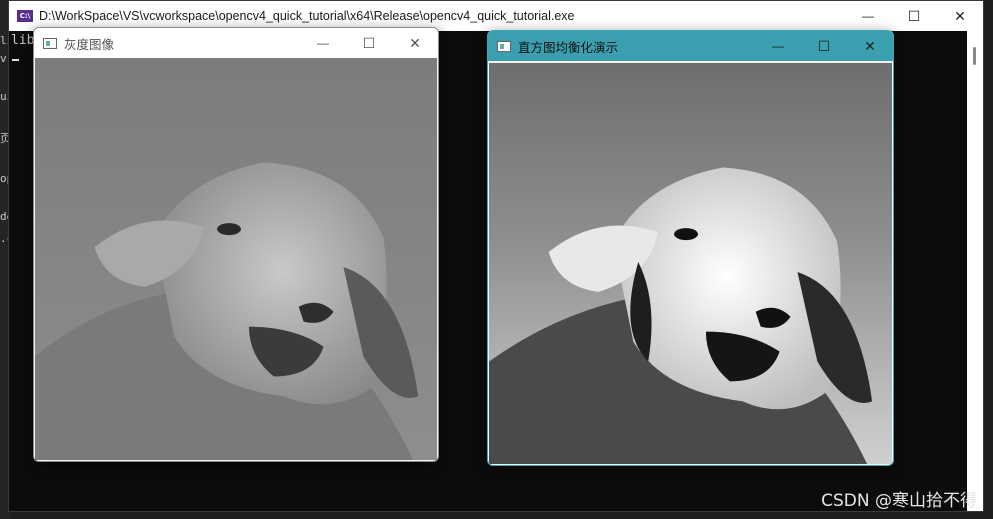  Describe the element at coordinates (690, 46) in the screenshot. I see `equalized-window-titlebar: 直方图均衡化演示 — ☐ ✕` at that location.